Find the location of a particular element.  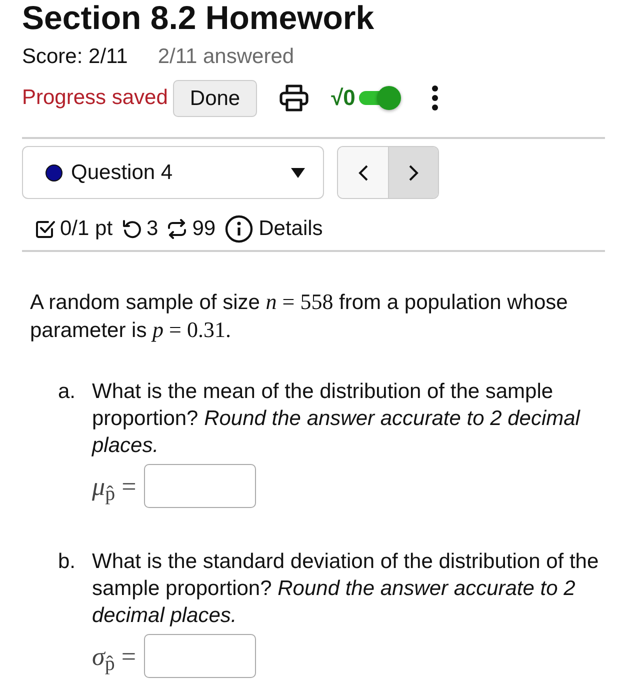

next-button is located at coordinates (413, 172).